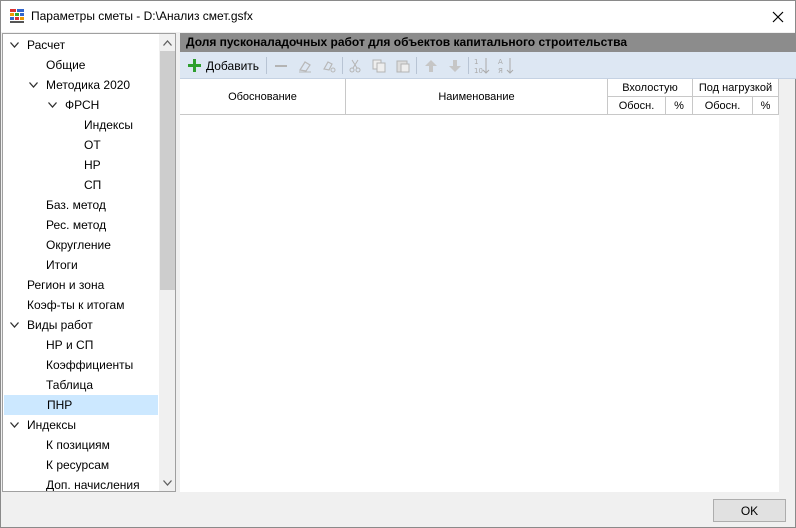 This screenshot has height=528, width=796. What do you see at coordinates (80, 385) in the screenshot?
I see `tree-item: Таблица` at bounding box center [80, 385].